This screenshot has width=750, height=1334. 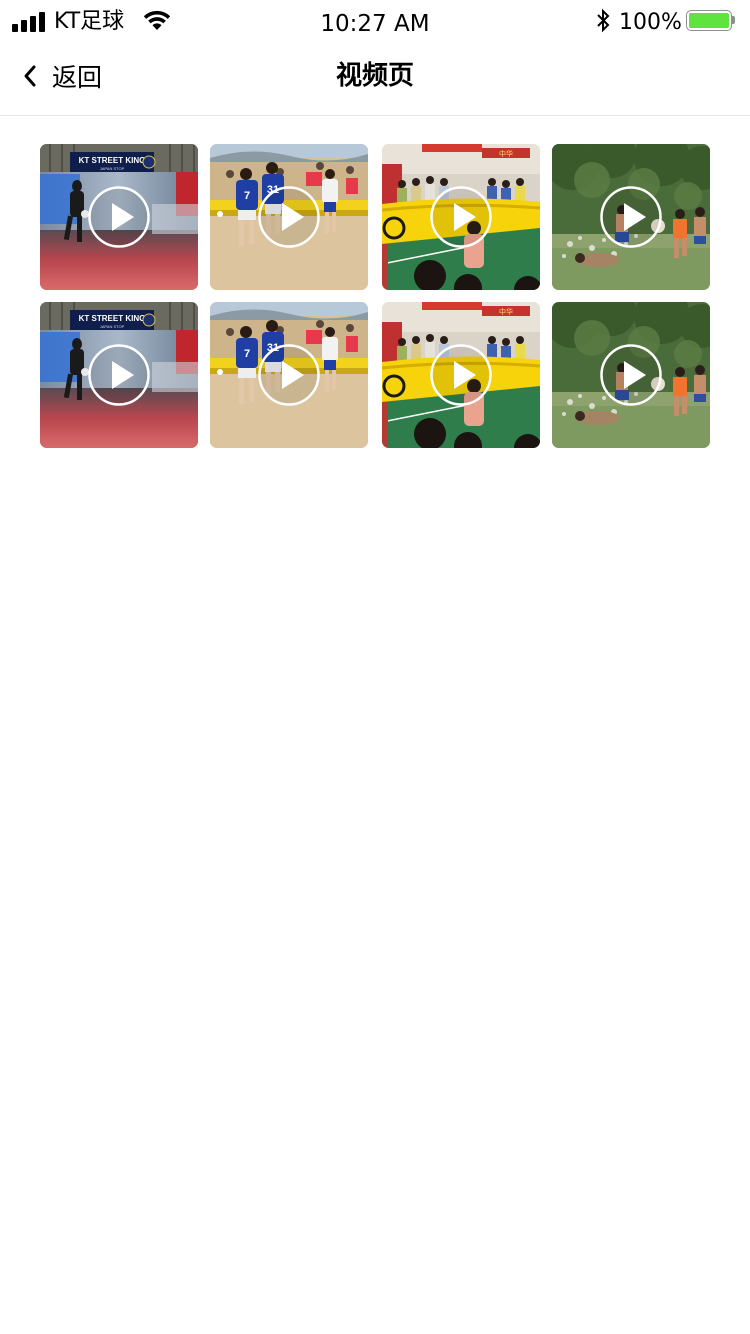 What do you see at coordinates (77, 77) in the screenshot?
I see `back-label: 返回` at bounding box center [77, 77].